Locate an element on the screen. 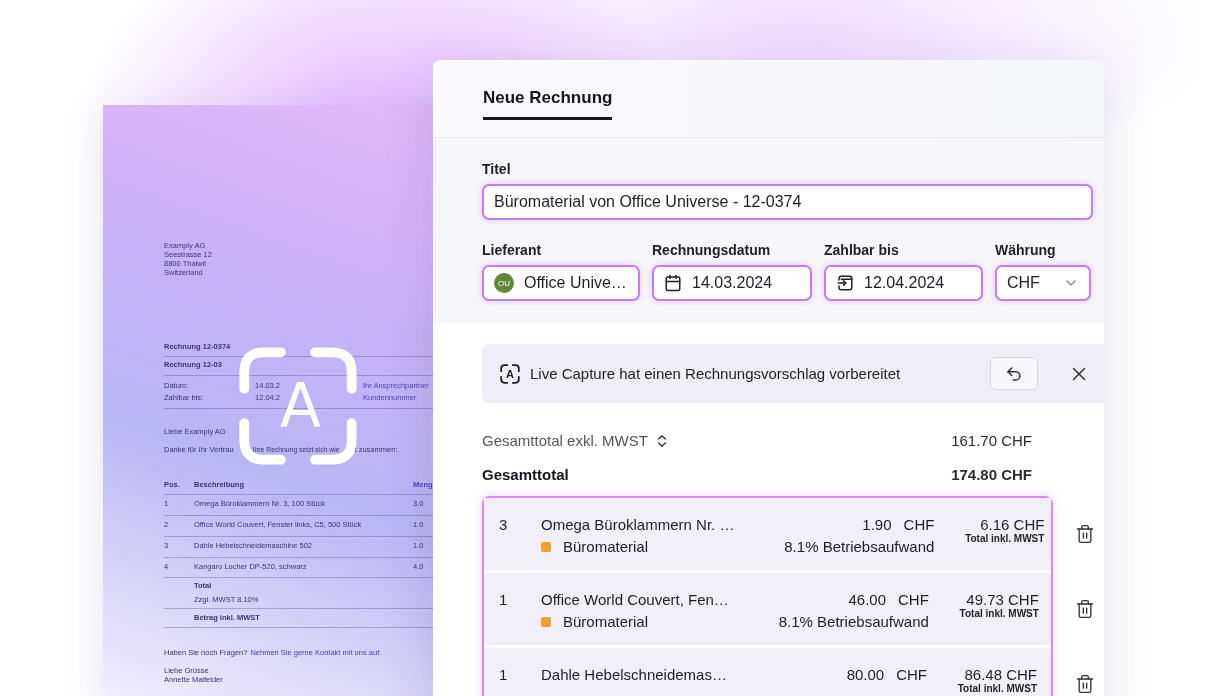 The height and width of the screenshot is (696, 1210). capture-letter: A is located at coordinates (301, 405).